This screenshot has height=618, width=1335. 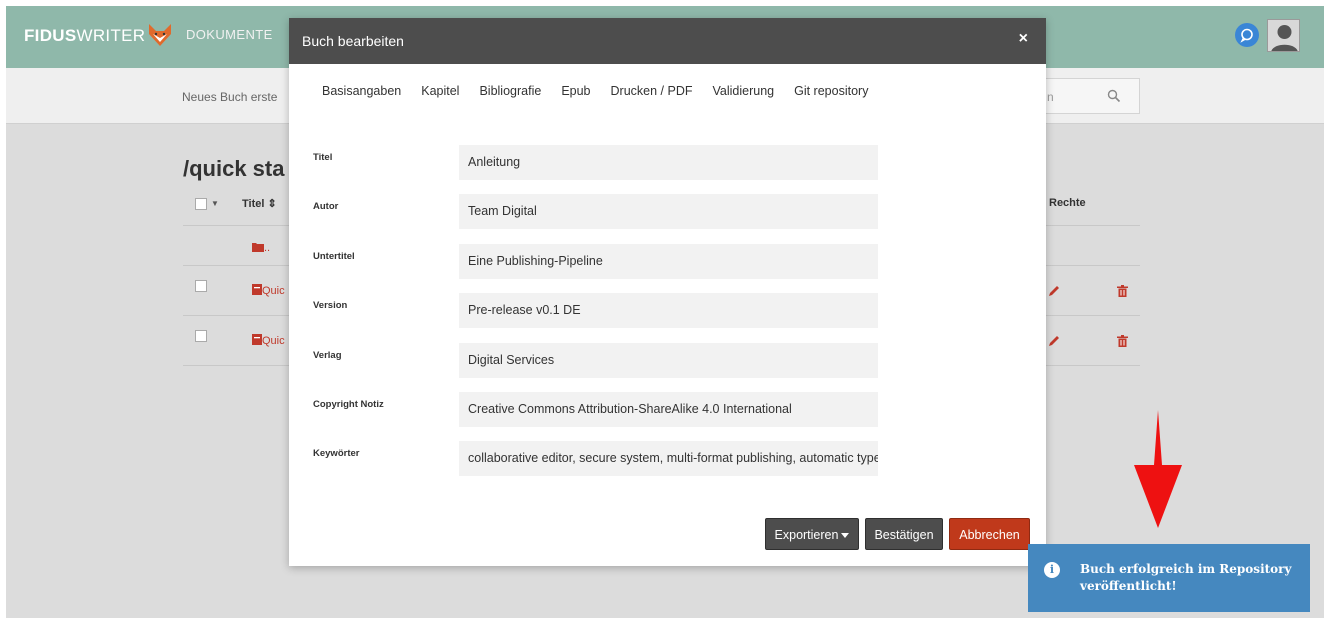 I want to click on close-icon: ×, so click(x=1023, y=39).